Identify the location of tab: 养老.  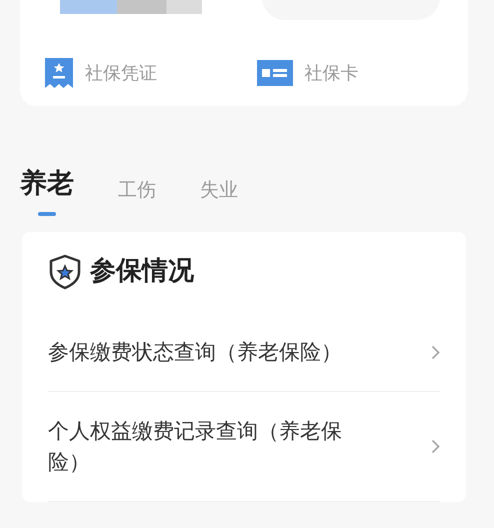
(47, 184).